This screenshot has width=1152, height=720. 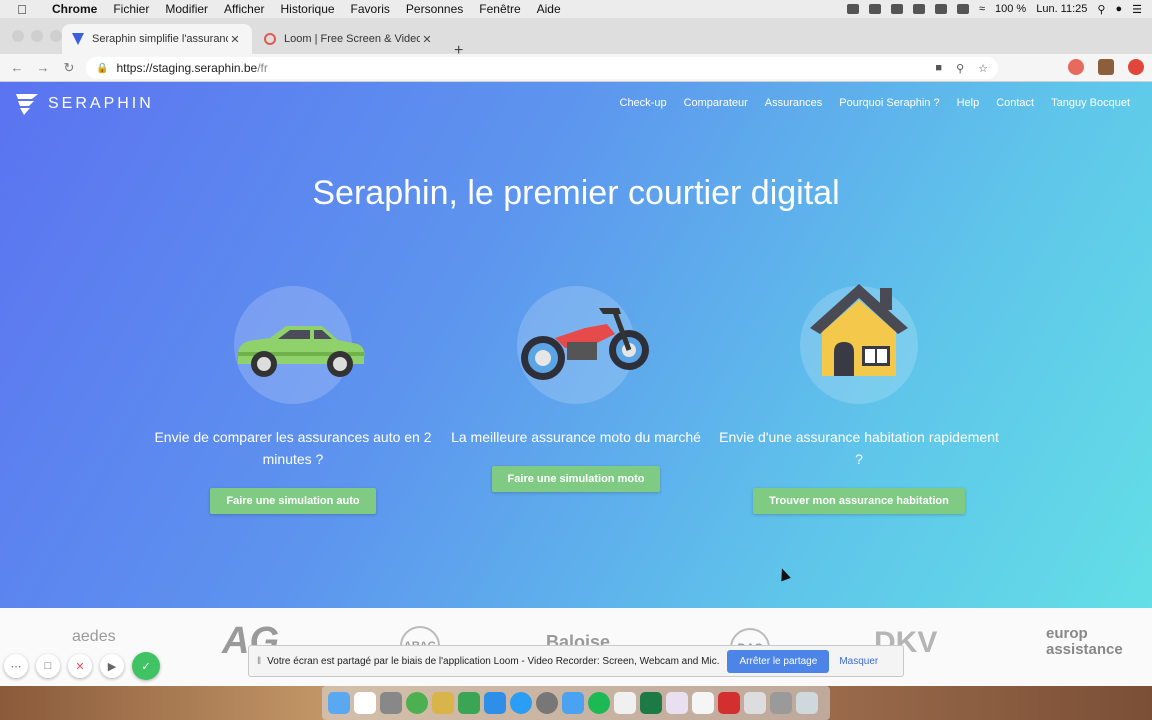 I want to click on evernote-icon, so click(x=469, y=703).